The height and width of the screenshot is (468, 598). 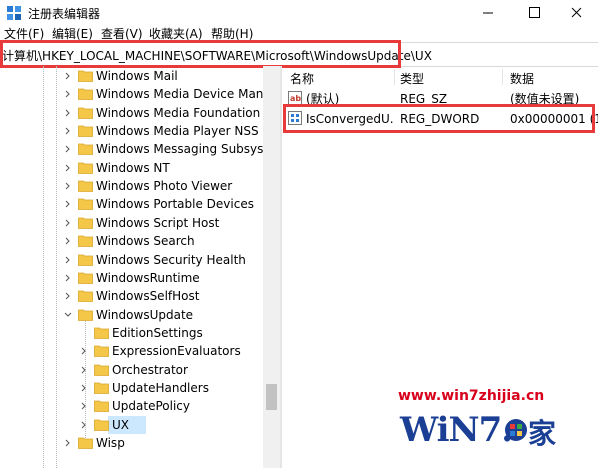 I want to click on column-header-data: 数据, so click(x=522, y=78).